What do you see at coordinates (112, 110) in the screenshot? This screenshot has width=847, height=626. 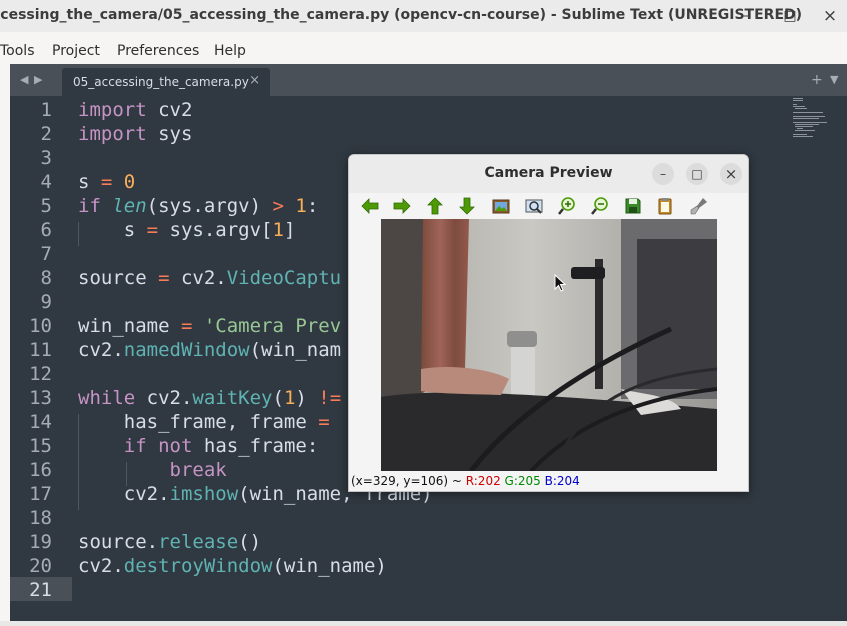 I see `code-token: import` at bounding box center [112, 110].